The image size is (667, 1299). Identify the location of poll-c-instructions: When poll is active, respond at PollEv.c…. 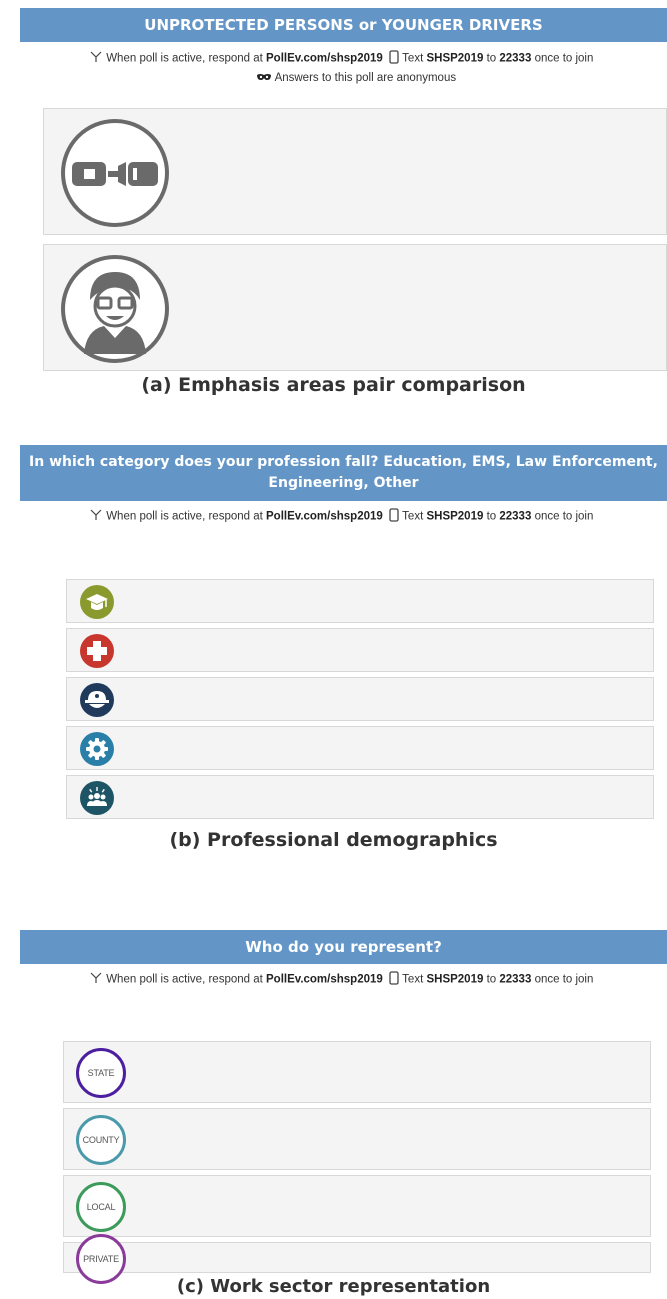
(341, 979).